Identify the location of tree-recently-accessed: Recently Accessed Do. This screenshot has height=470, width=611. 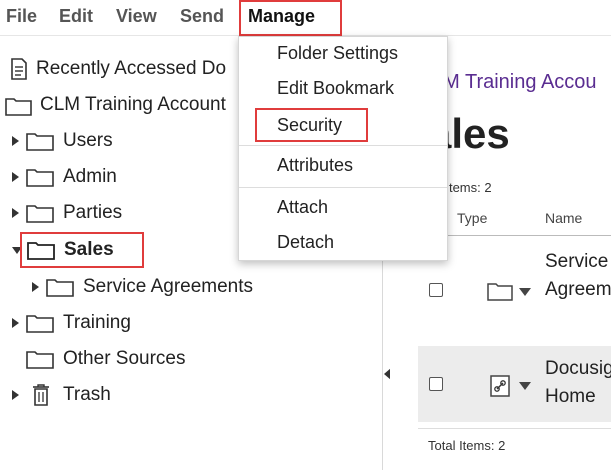
(118, 69).